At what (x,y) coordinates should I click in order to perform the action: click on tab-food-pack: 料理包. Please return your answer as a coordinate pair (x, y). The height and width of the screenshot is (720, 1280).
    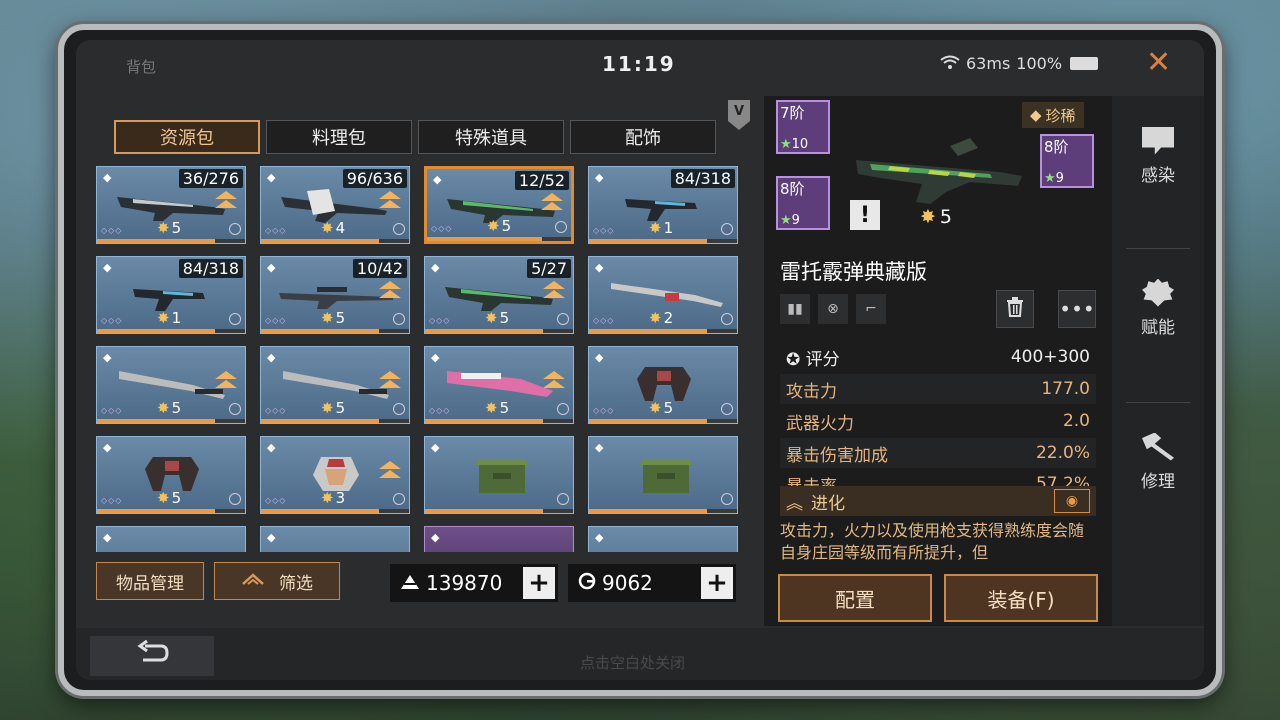
    Looking at the image, I should click on (339, 137).